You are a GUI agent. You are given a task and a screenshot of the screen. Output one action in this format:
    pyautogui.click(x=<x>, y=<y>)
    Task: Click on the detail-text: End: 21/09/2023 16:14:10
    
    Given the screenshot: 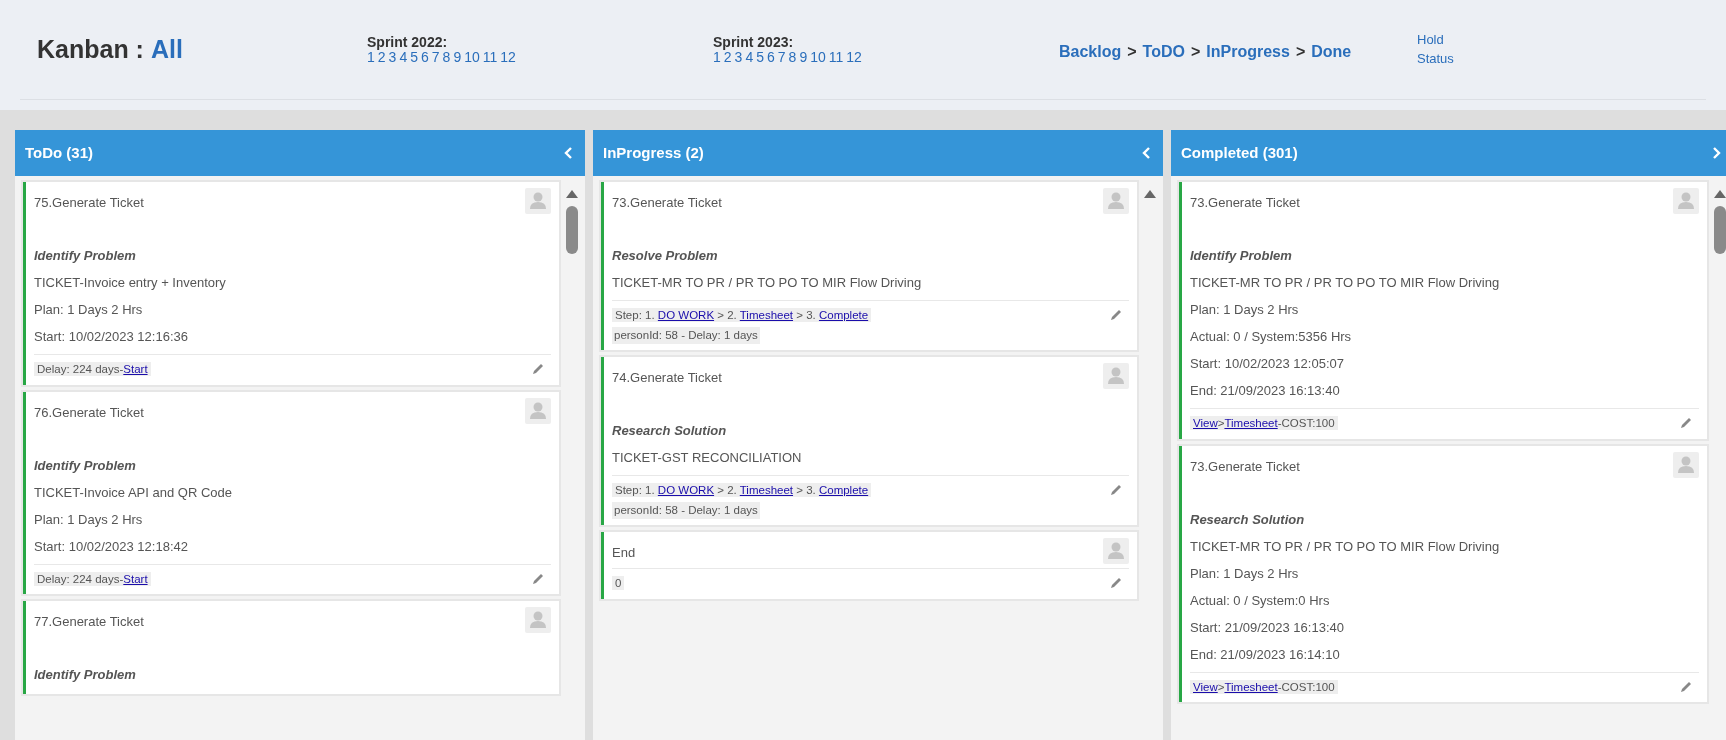 What is the action you would take?
    pyautogui.click(x=1265, y=654)
    